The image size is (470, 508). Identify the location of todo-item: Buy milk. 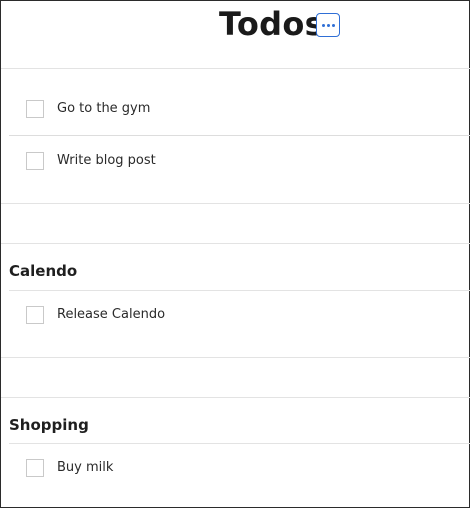
(239, 469).